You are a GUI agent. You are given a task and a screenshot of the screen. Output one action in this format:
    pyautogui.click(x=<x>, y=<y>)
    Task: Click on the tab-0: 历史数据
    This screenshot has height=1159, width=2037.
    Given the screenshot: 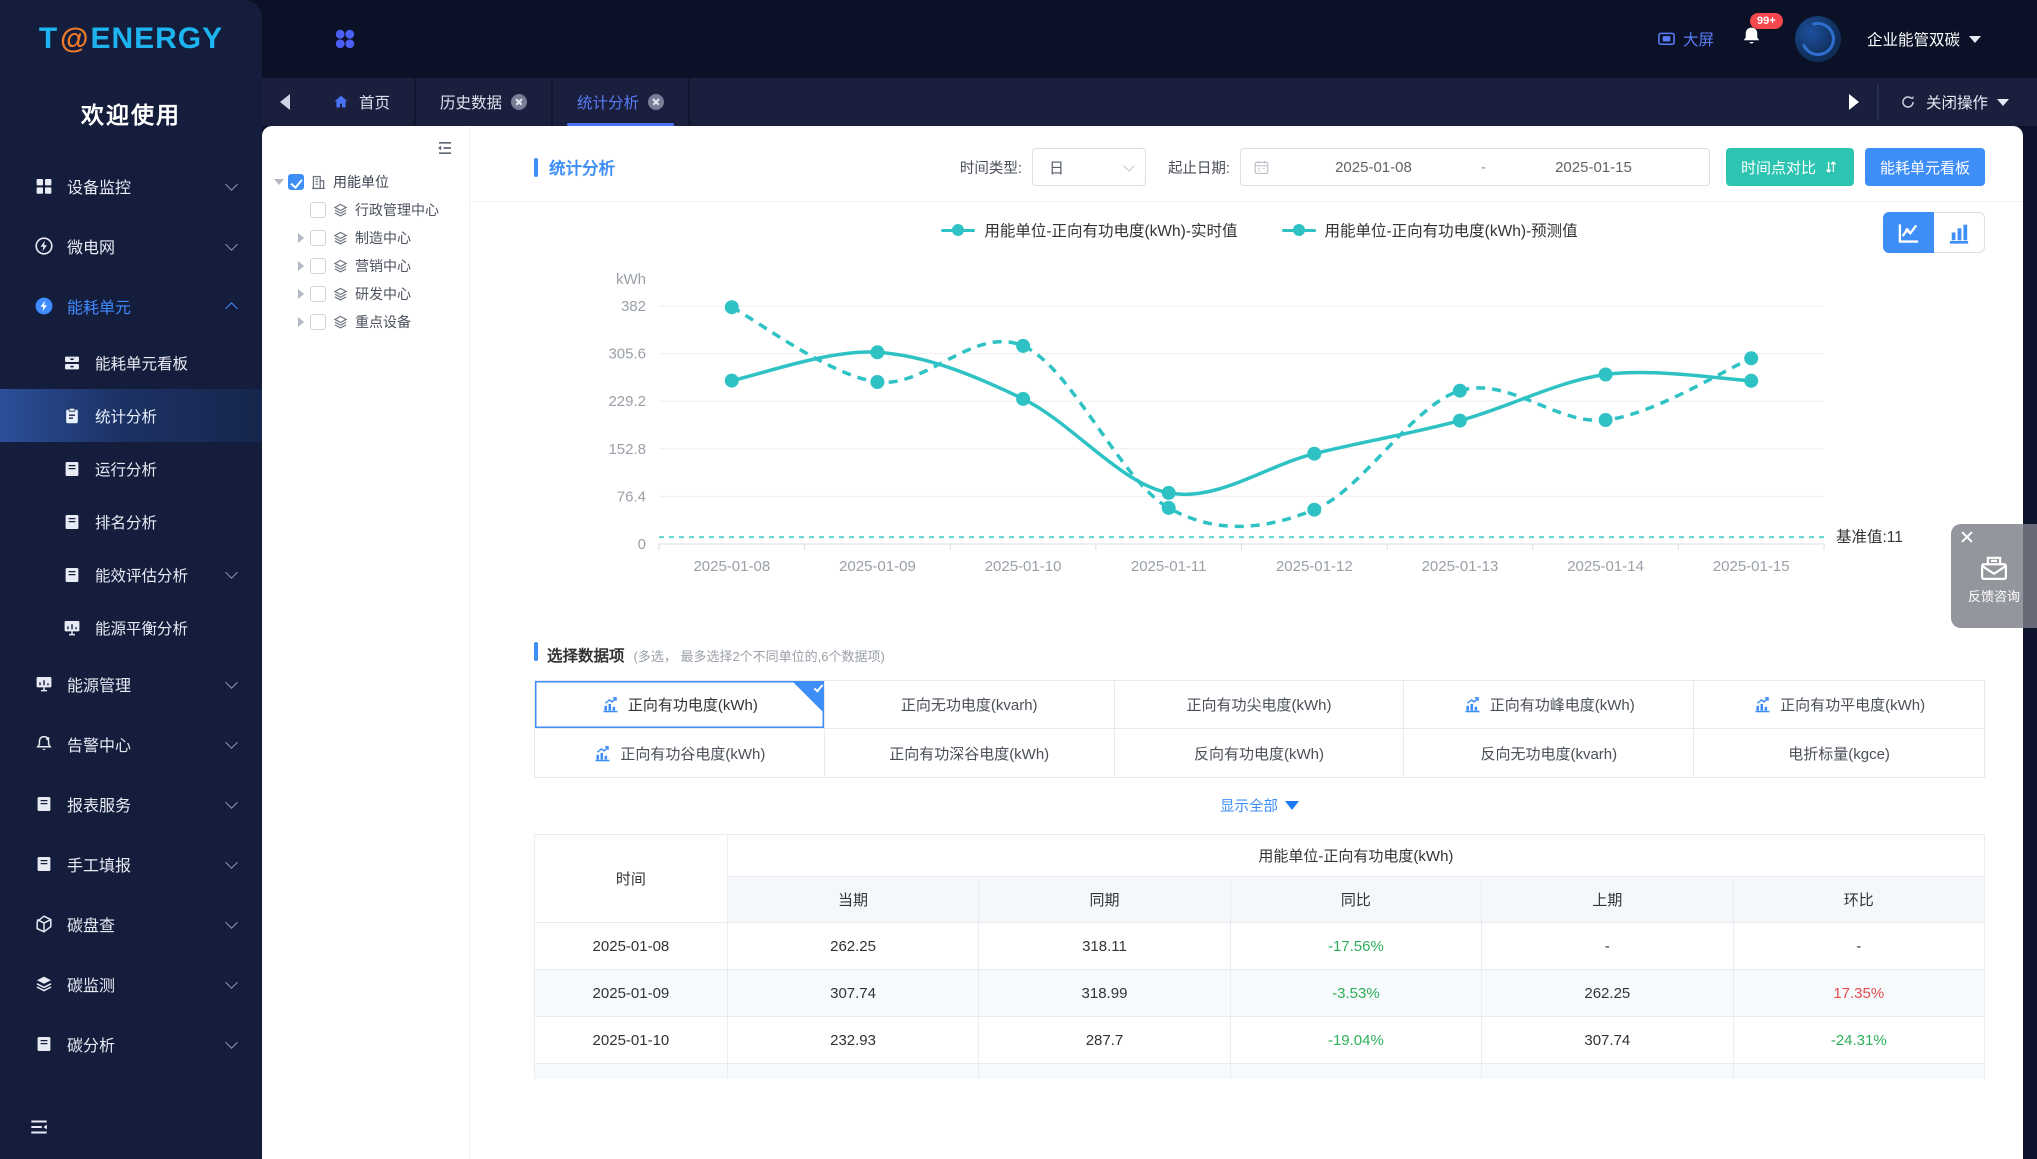 What is the action you would take?
    pyautogui.click(x=485, y=102)
    